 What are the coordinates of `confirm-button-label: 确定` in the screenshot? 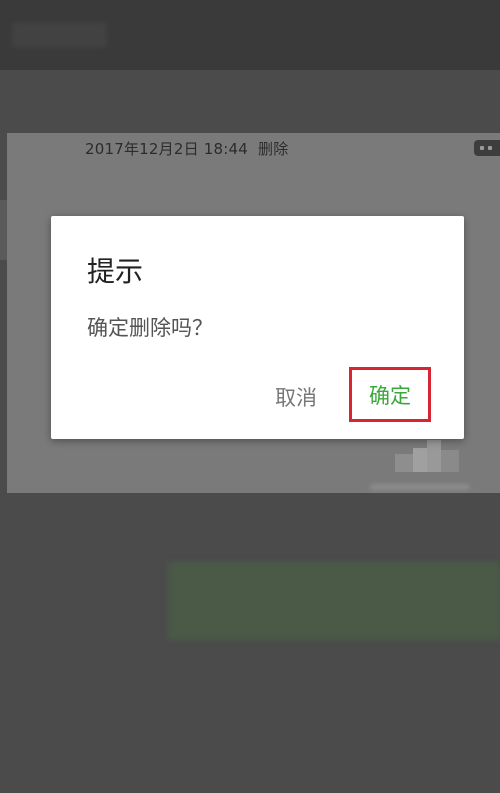 It's located at (390, 395).